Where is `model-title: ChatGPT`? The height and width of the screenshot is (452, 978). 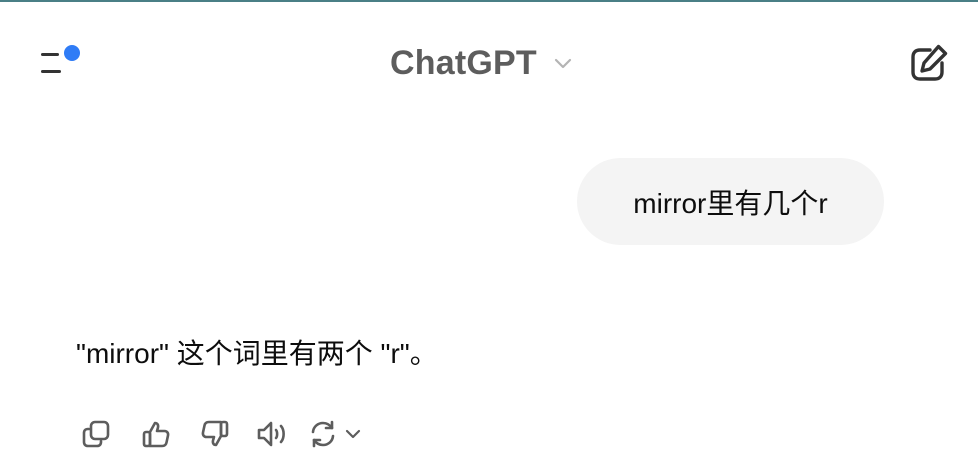
model-title: ChatGPT is located at coordinates (463, 62).